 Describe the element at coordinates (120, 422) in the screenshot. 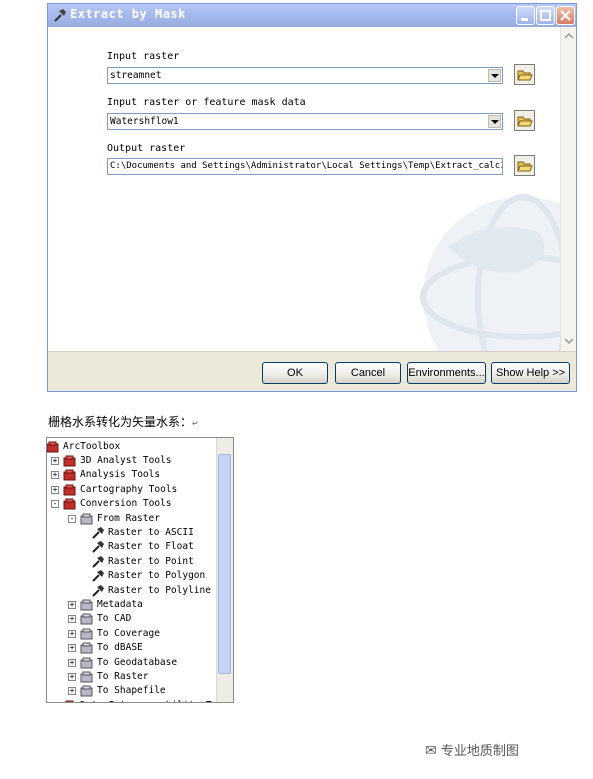

I see `caption-label: 栅格水系转化为矢量水系：` at that location.